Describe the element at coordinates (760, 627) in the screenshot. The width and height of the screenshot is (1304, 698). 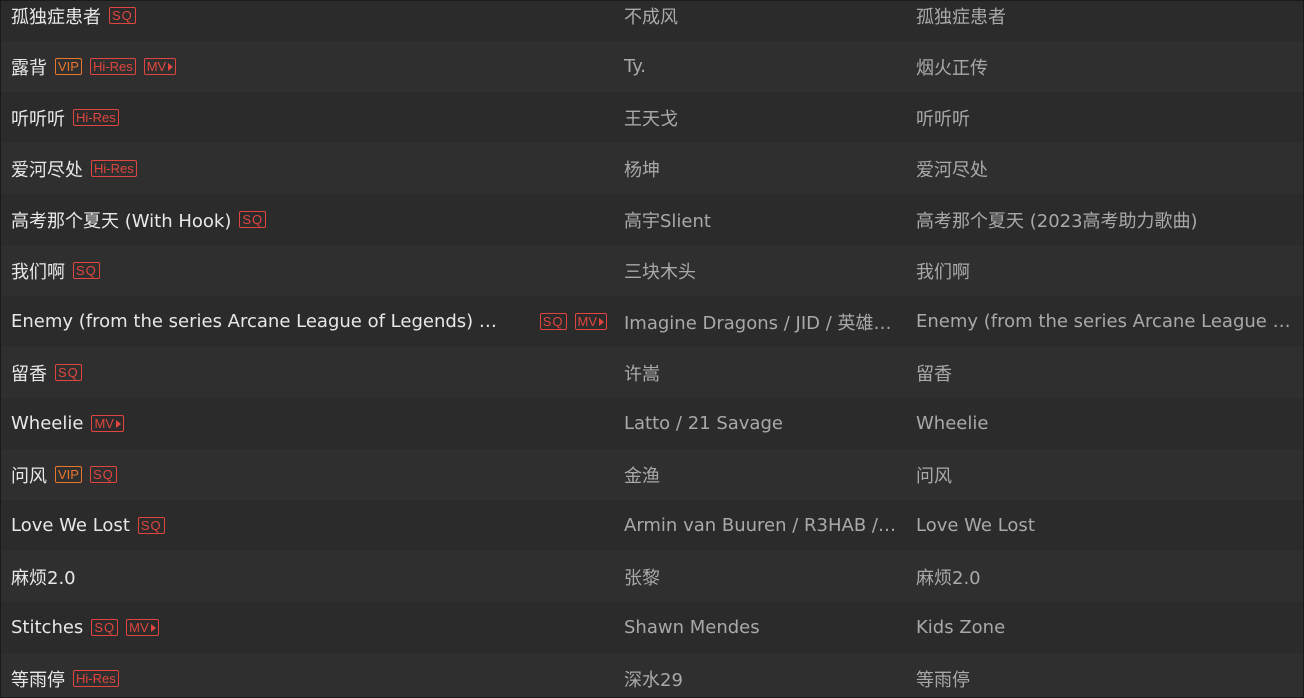
I see `song-artist: Shawn Mendes` at that location.